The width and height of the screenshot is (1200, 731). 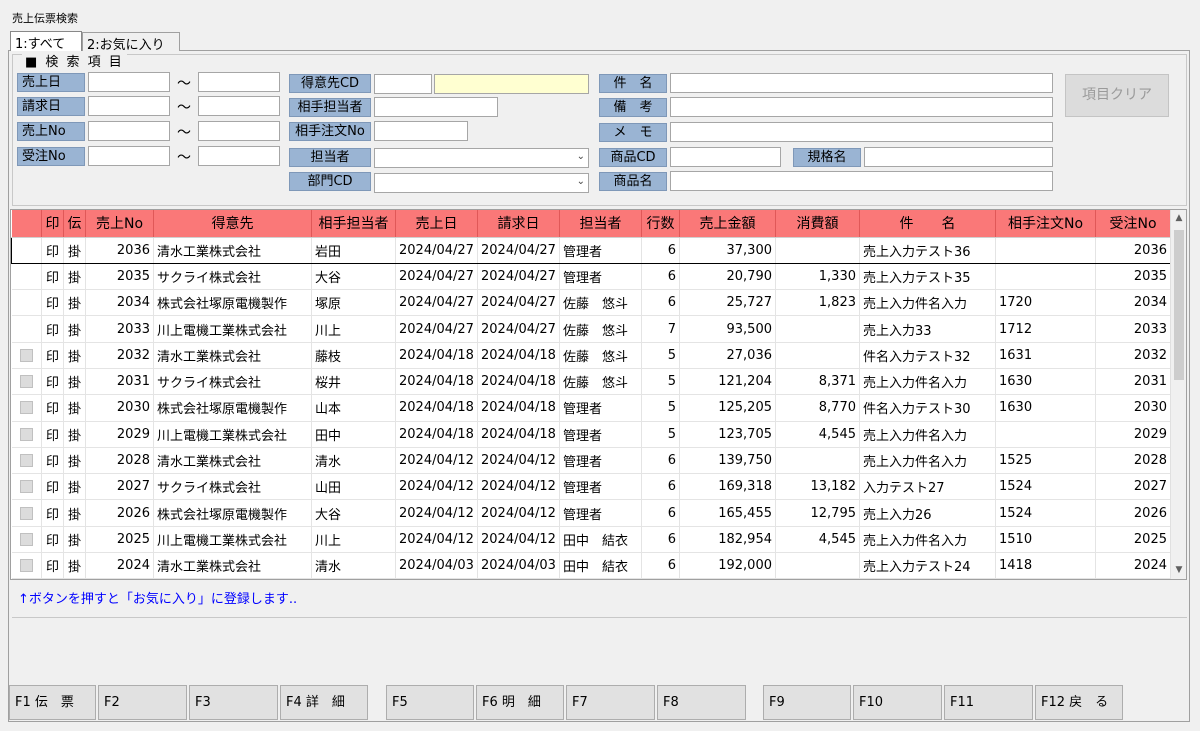 What do you see at coordinates (1178, 218) in the screenshot?
I see `scroll-up-icon: ▲` at bounding box center [1178, 218].